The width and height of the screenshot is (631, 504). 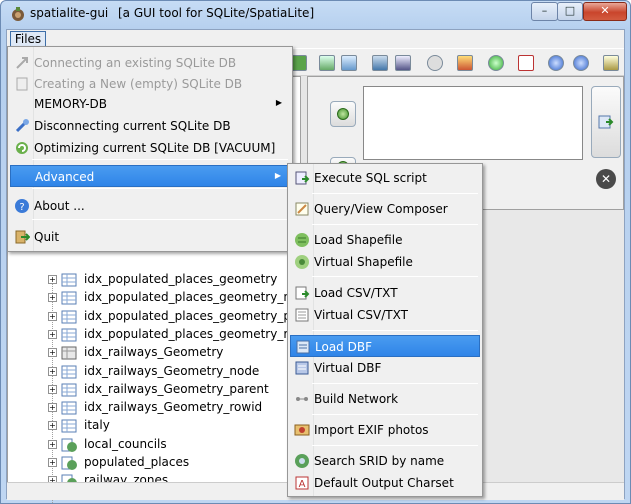 What do you see at coordinates (327, 63) in the screenshot?
I see `toolbar-shapefile-icon` at bounding box center [327, 63].